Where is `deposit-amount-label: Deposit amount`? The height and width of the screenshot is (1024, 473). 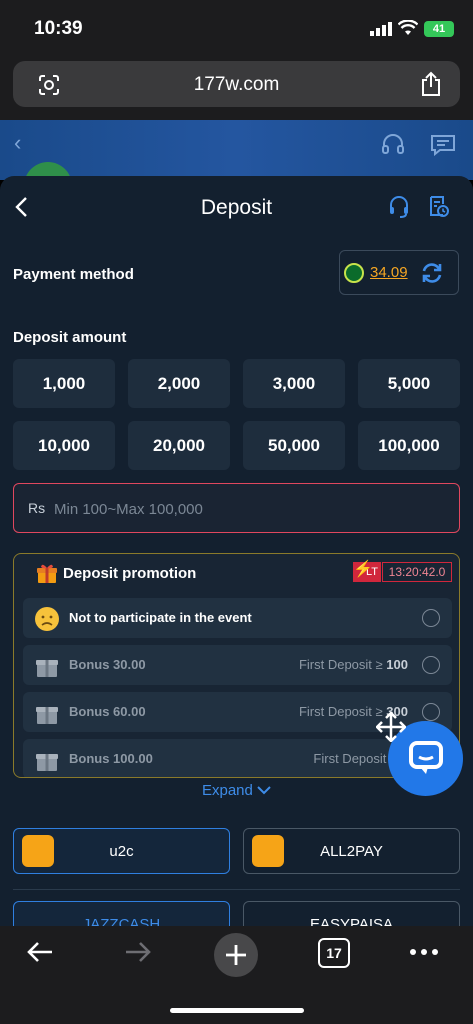 deposit-amount-label: Deposit amount is located at coordinates (70, 337).